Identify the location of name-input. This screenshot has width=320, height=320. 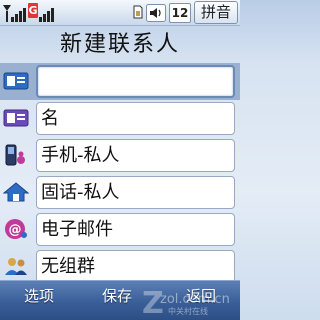
(135, 81).